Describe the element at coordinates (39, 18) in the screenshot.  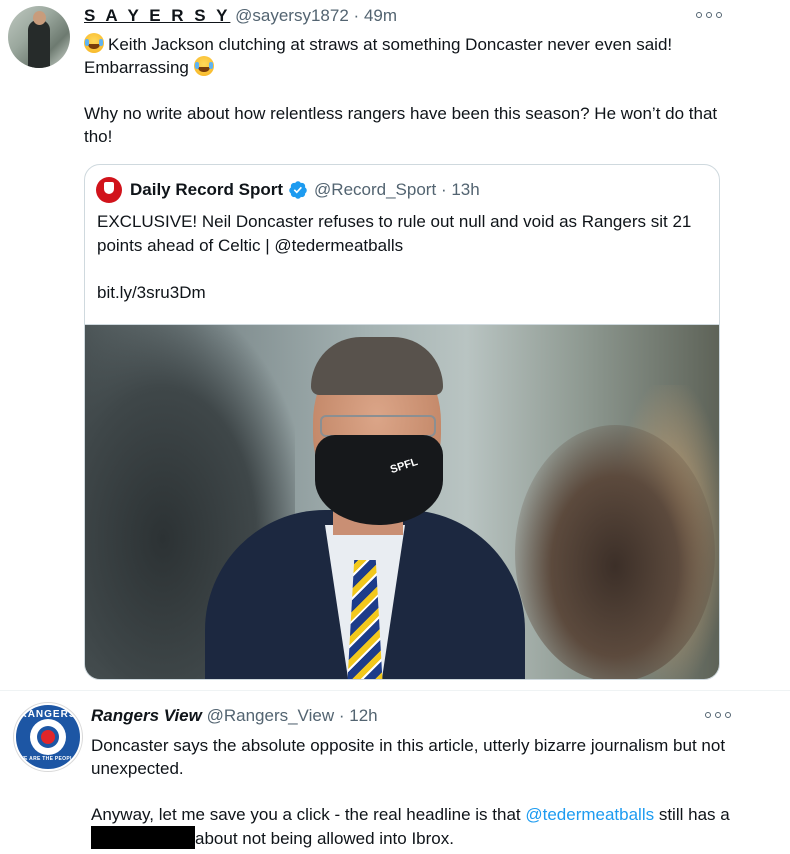
I see `avatar-head` at that location.